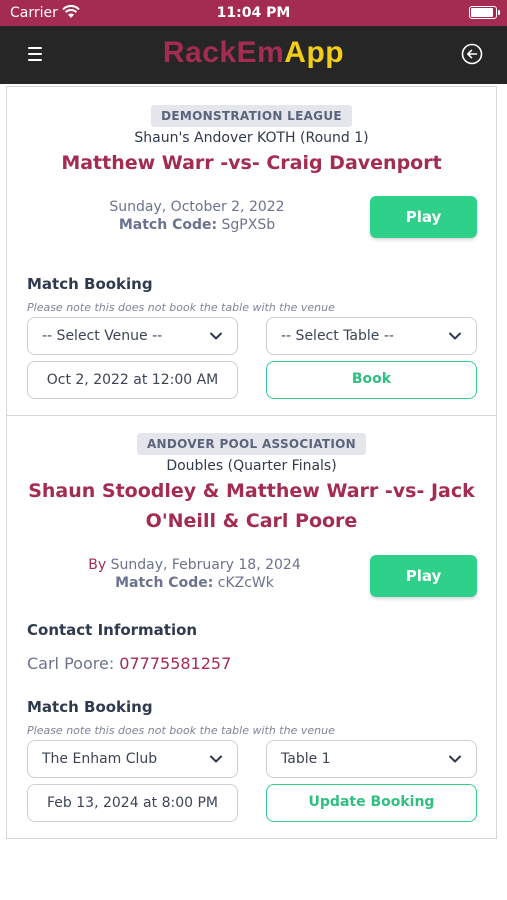  What do you see at coordinates (251, 163) in the screenshot?
I see `match-title: Matthew Warr -vs- Craig Davenport` at bounding box center [251, 163].